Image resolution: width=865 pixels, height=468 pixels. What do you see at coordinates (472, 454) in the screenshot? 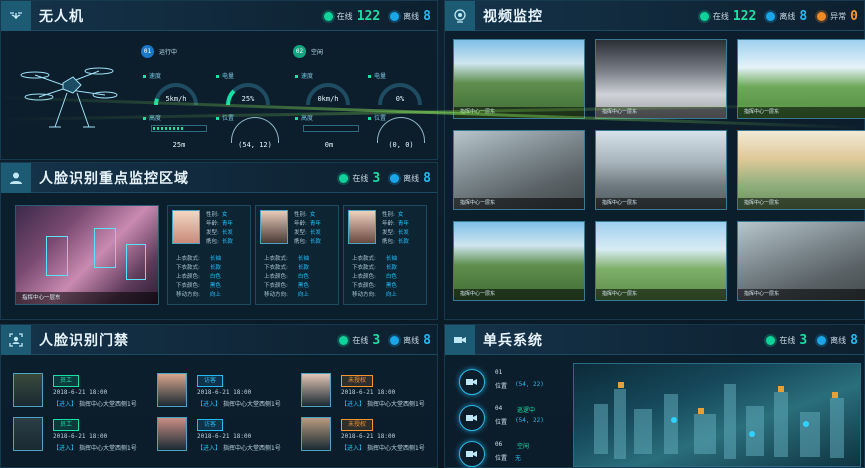
I see `soldier-camera-icon` at bounding box center [472, 454].